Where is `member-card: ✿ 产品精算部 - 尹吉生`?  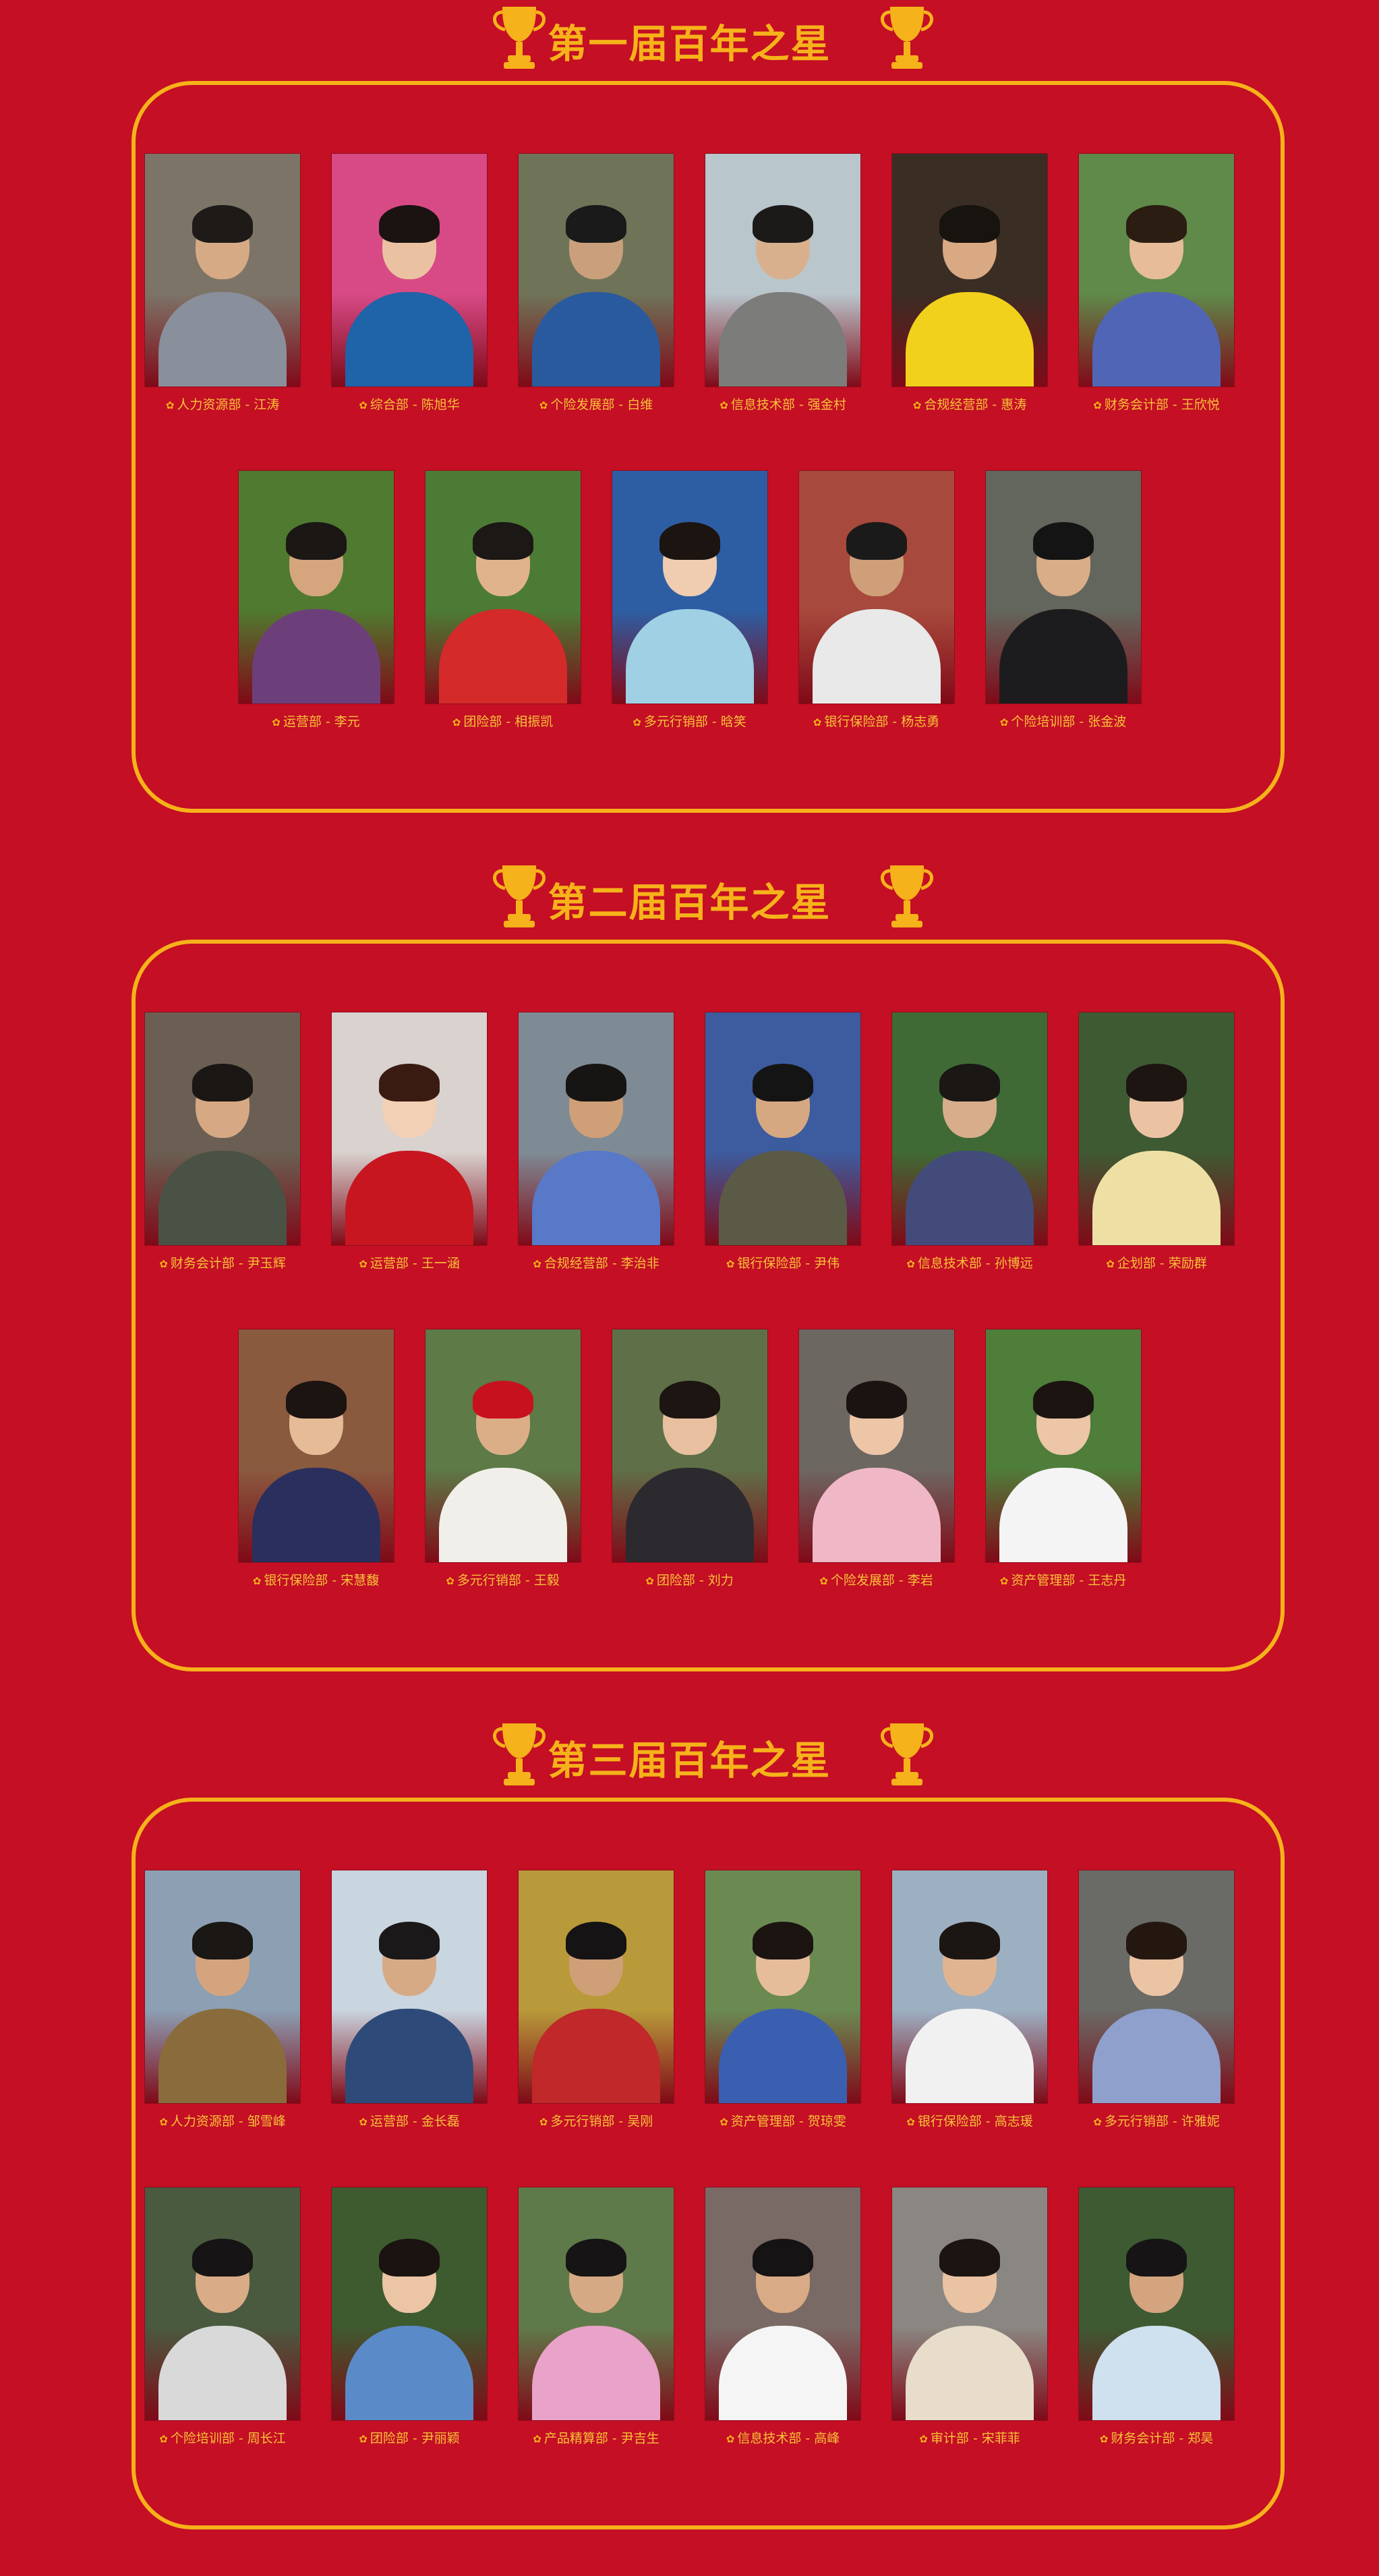 member-card: ✿ 产品精算部 - 尹吉生 is located at coordinates (596, 2319).